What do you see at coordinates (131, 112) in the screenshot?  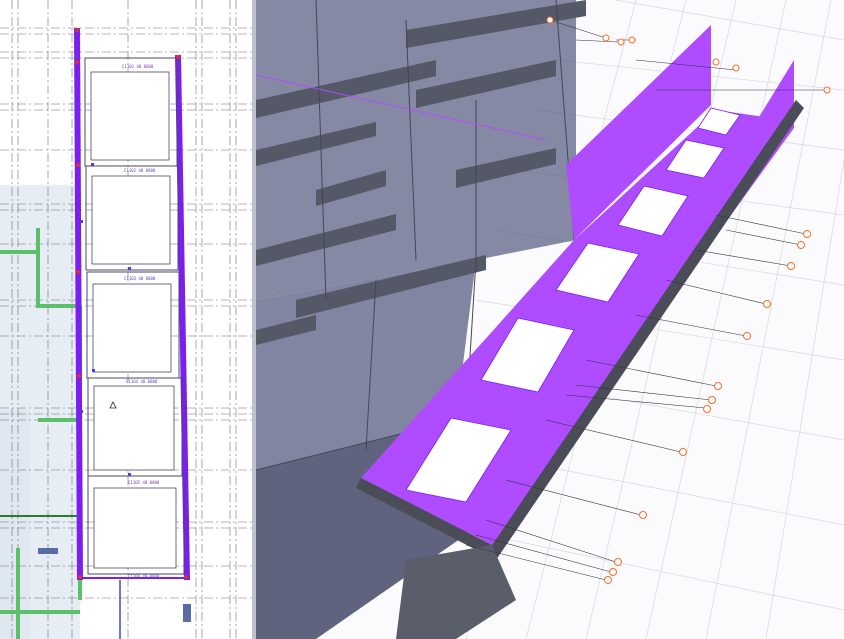 I see `plan-cell: C1101 40 0800` at bounding box center [131, 112].